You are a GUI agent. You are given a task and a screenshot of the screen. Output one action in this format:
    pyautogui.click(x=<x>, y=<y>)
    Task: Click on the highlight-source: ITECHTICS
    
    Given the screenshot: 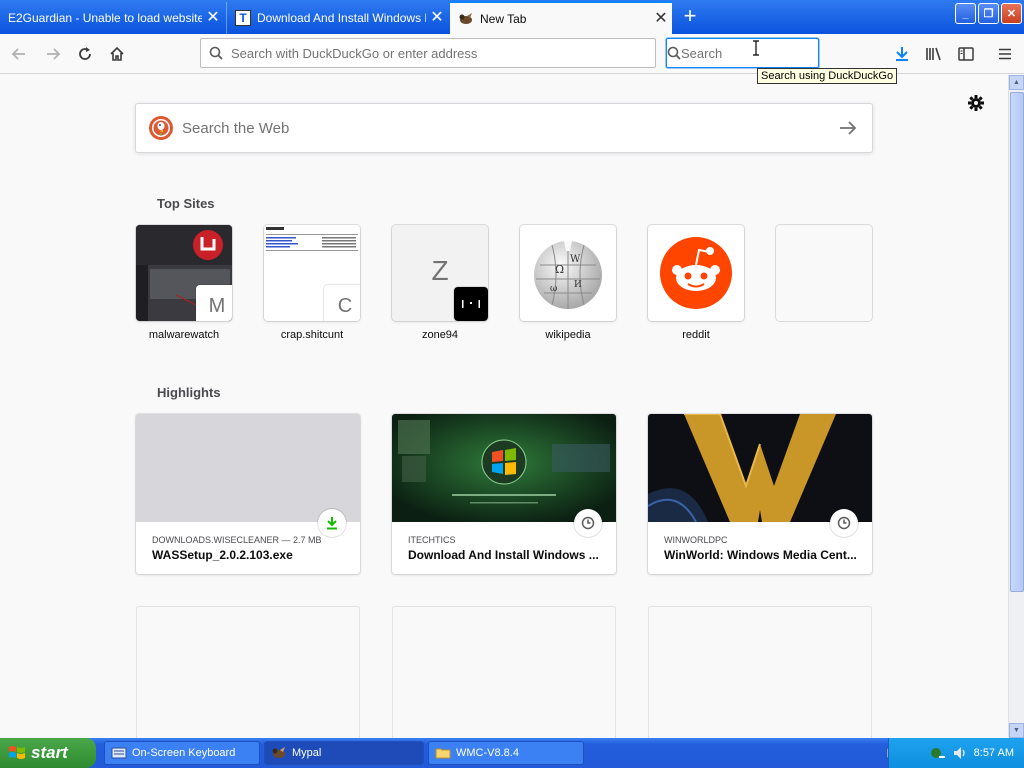 What is the action you would take?
    pyautogui.click(x=432, y=540)
    